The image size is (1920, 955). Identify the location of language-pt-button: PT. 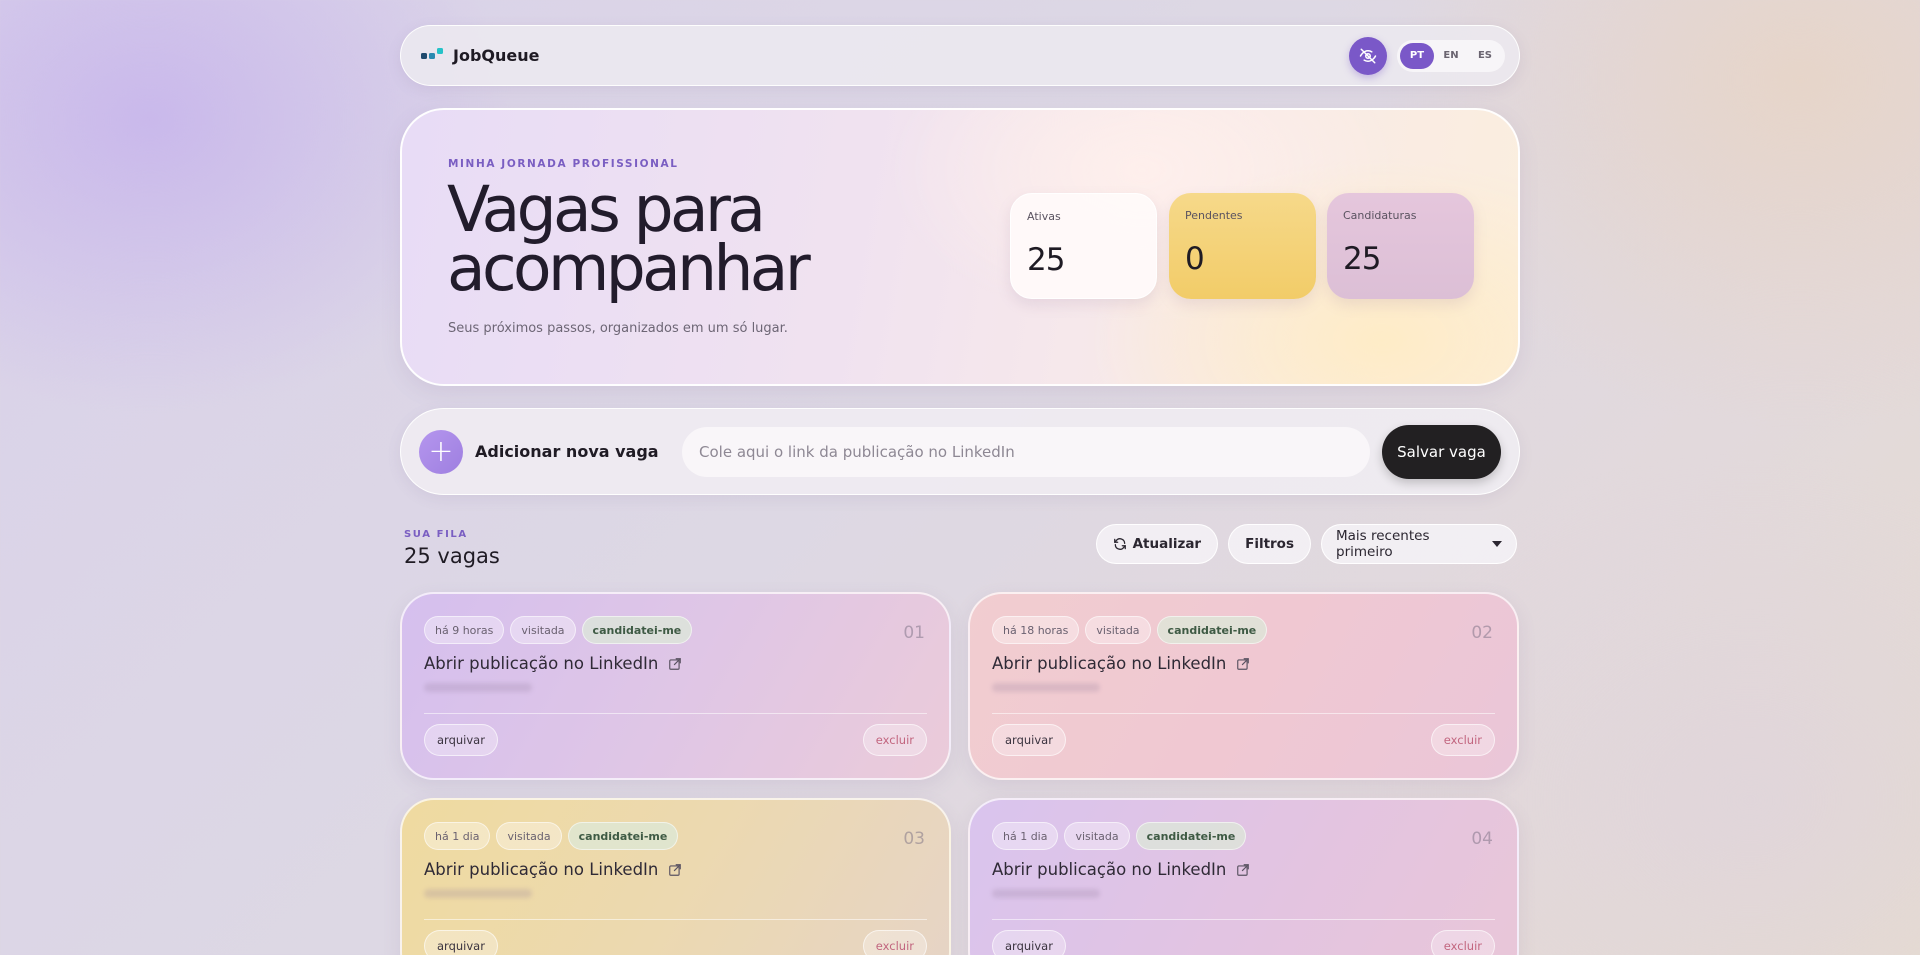
(1417, 55).